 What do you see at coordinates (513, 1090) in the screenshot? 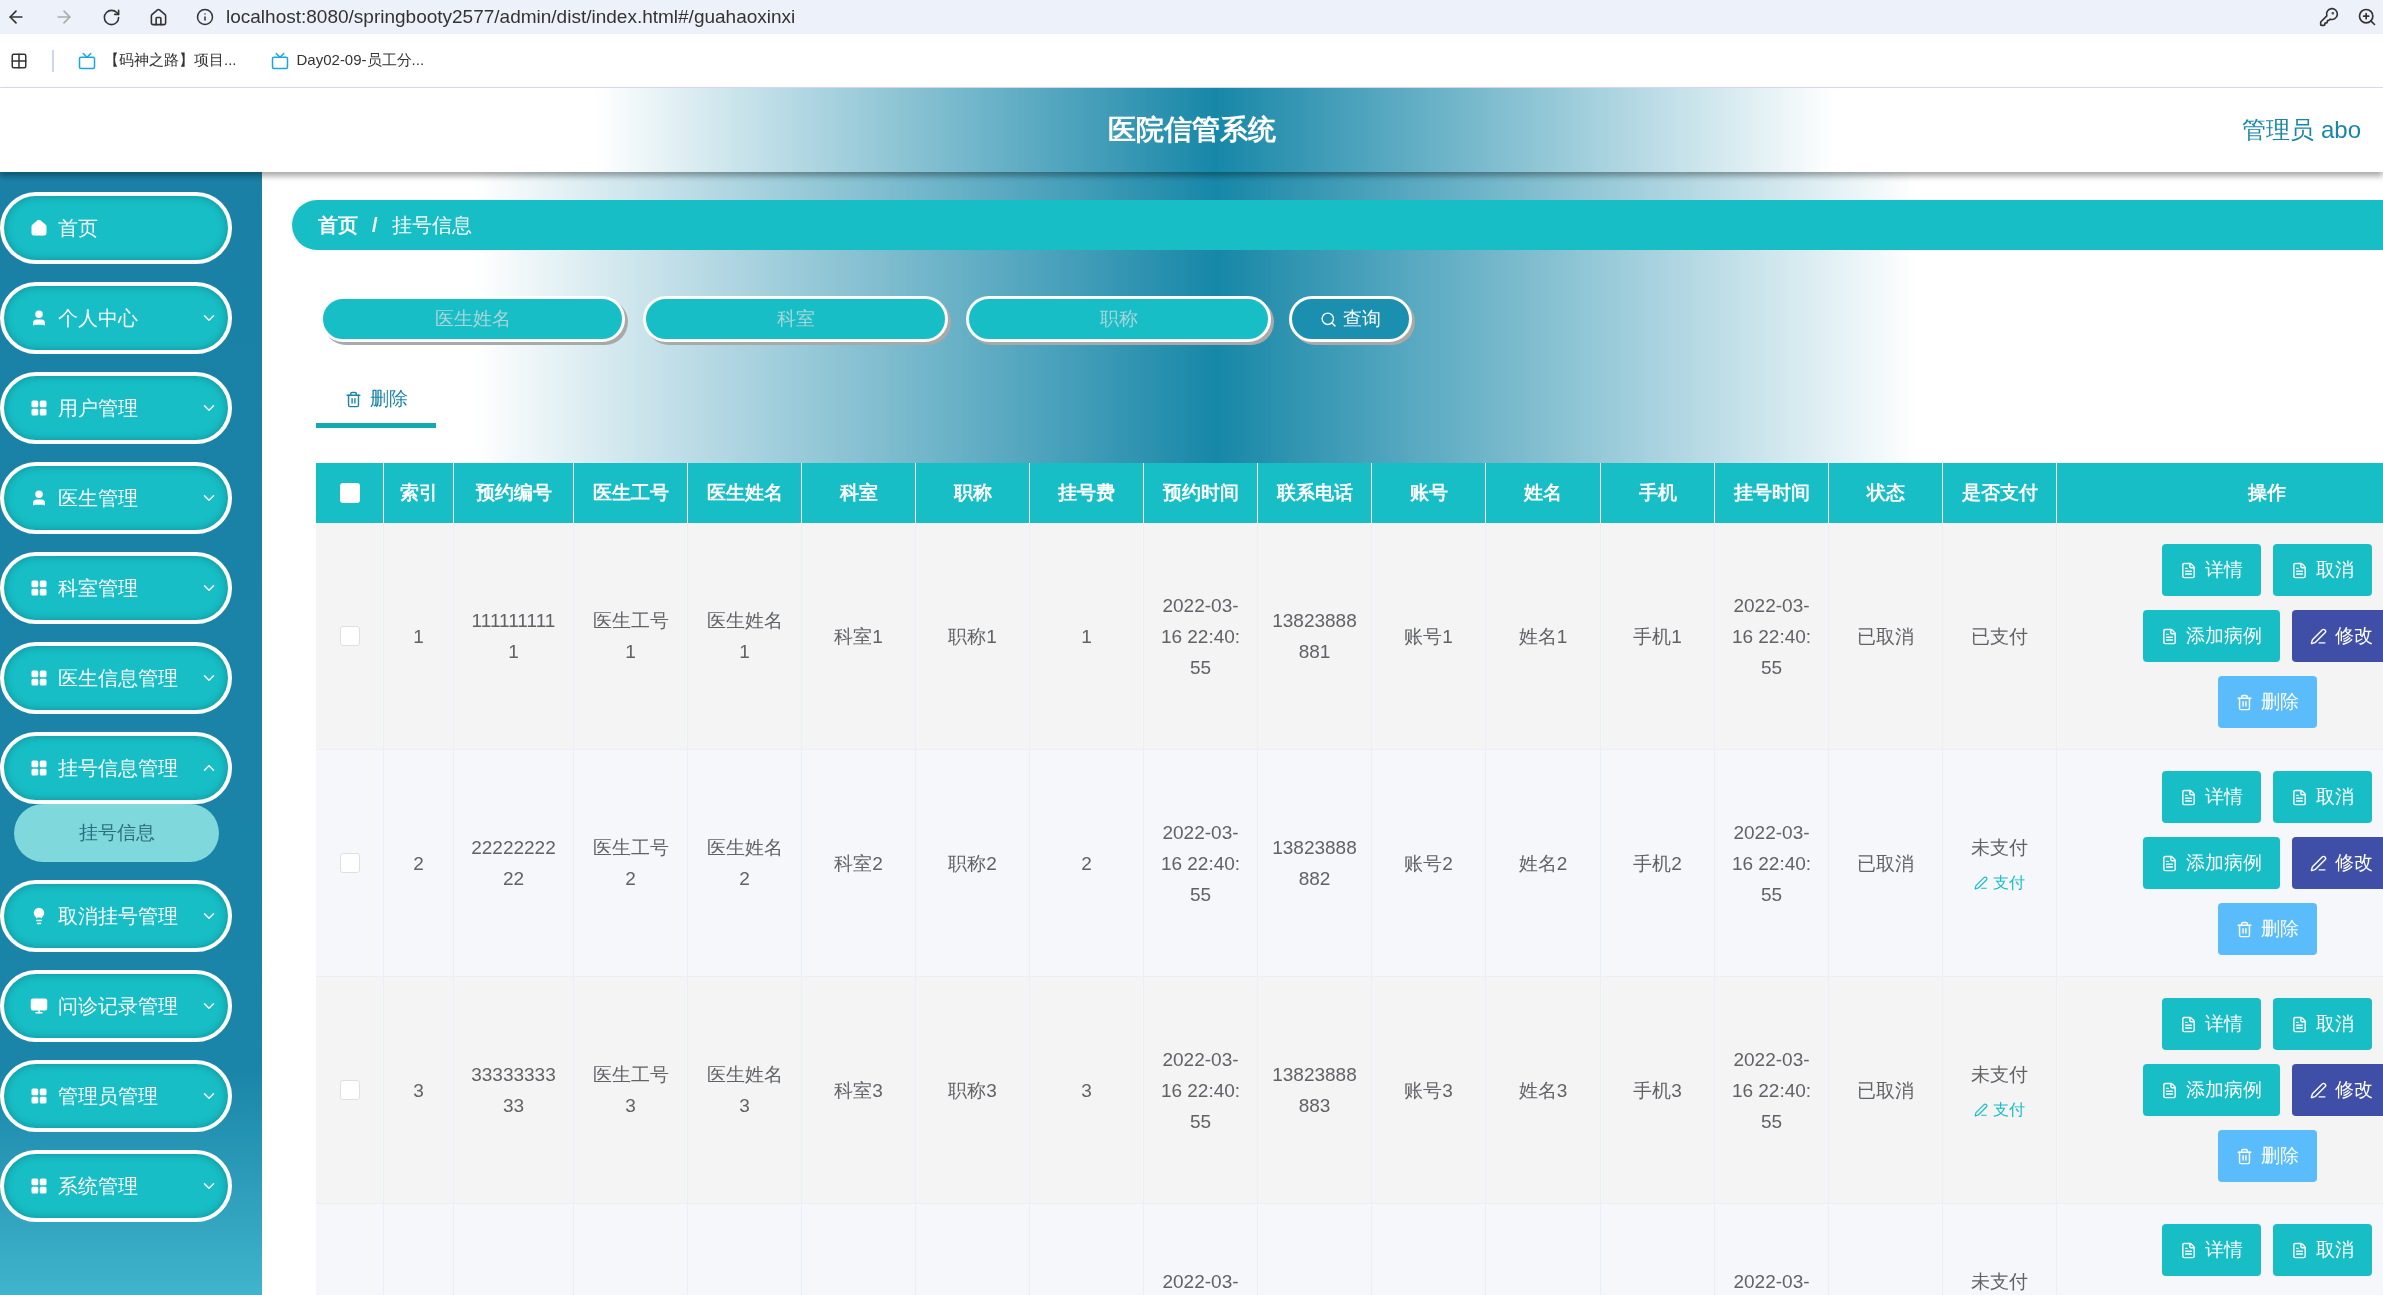
I see `table-cell-text: 3333333333` at bounding box center [513, 1090].